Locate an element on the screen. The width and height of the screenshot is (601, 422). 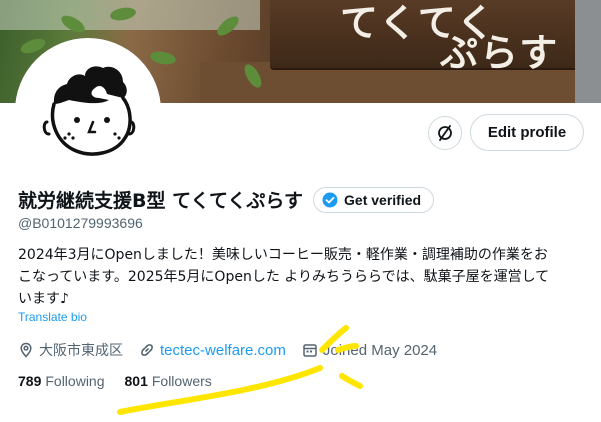
website-item: tectec-welfare.com is located at coordinates (212, 350).